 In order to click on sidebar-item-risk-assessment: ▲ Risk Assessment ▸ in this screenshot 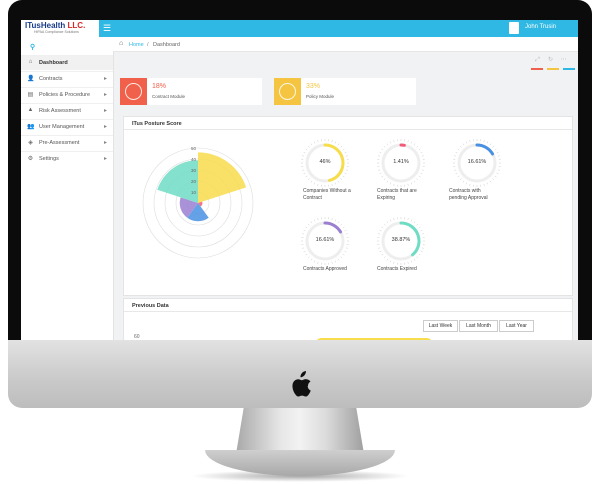, I will do `click(67, 110)`.